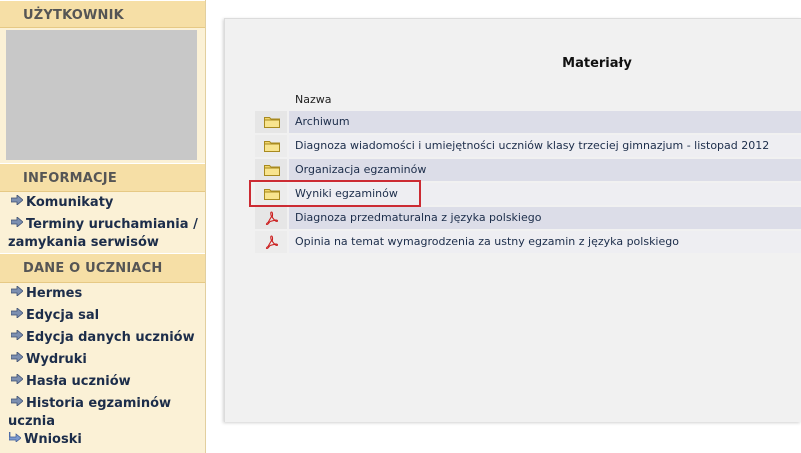  Describe the element at coordinates (101, 95) in the screenshot. I see `user-avatar-placeholder` at that location.